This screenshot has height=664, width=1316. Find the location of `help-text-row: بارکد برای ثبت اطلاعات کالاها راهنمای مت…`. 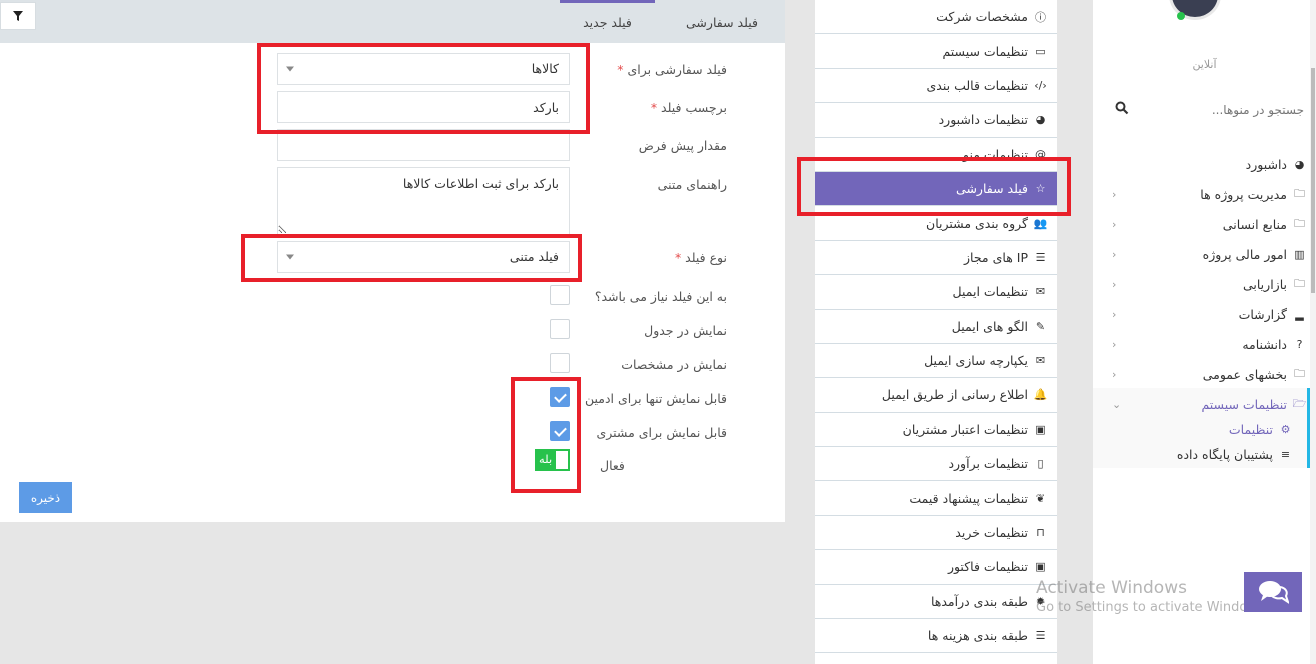

help-text-row: بارکد برای ثبت اطلاعات کالاها راهنمای مت… is located at coordinates (502, 201).